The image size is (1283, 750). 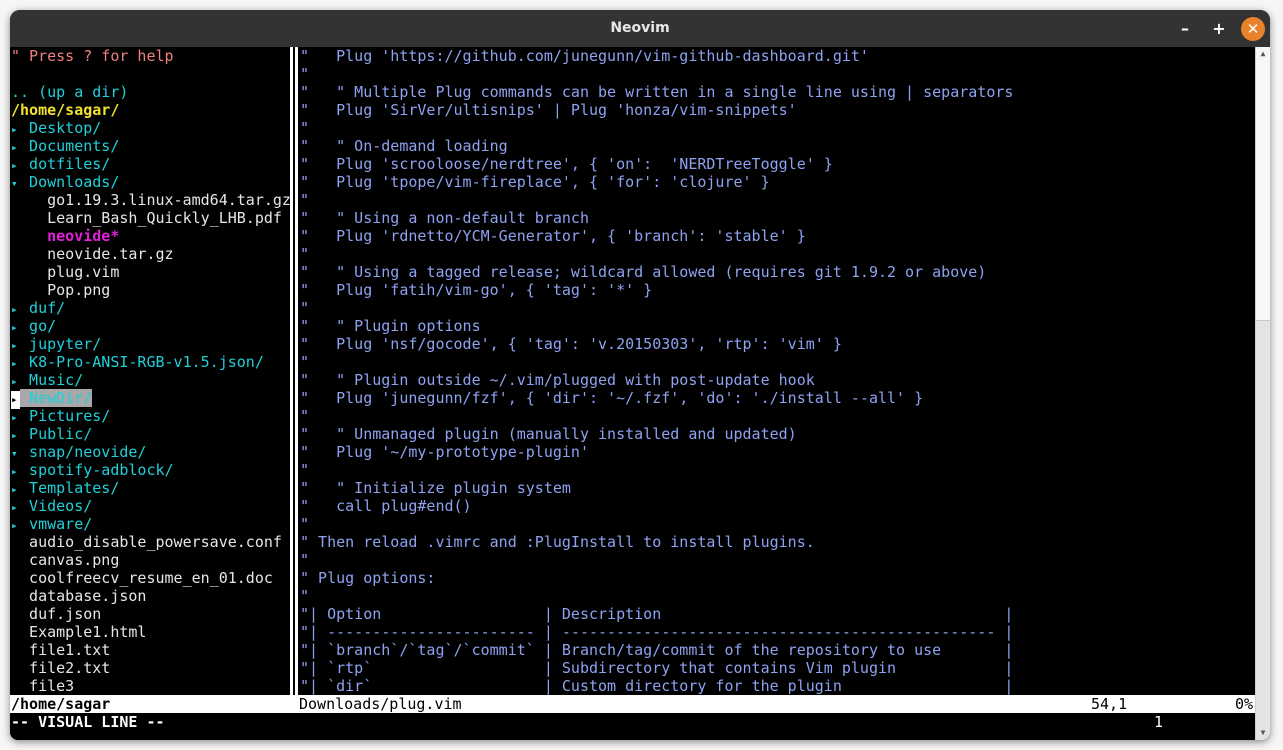 I want to click on tree-file-item: audio_disable_powersave.conf, so click(x=150, y=542).